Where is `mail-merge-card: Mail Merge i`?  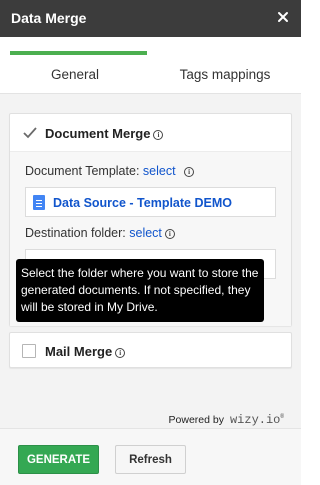
mail-merge-card: Mail Merge i is located at coordinates (150, 350).